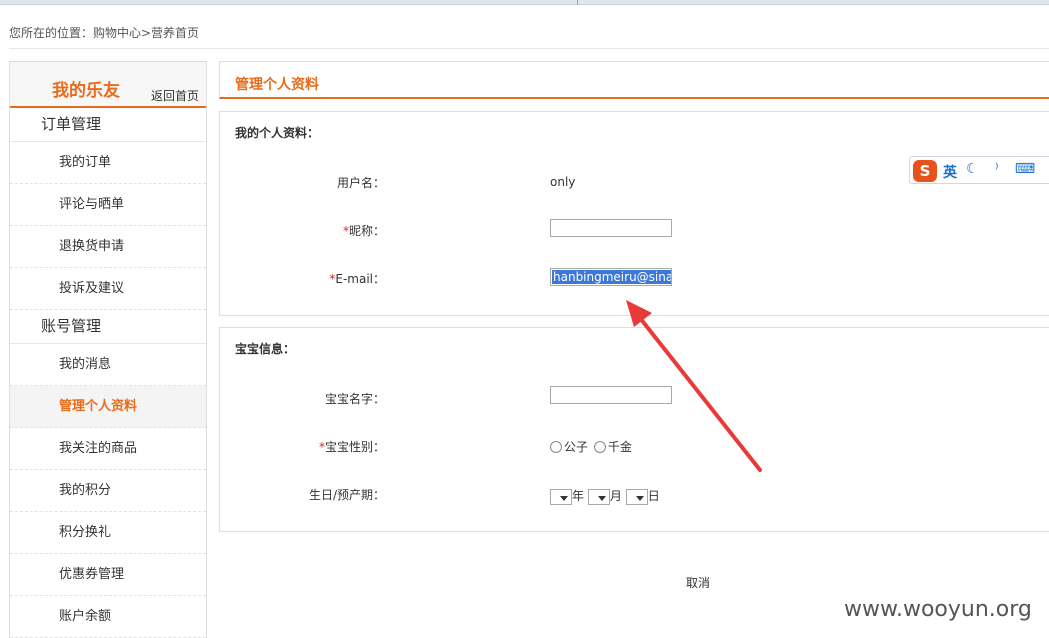 The width and height of the screenshot is (1049, 638). I want to click on watermark: www.wooyun.org, so click(938, 609).